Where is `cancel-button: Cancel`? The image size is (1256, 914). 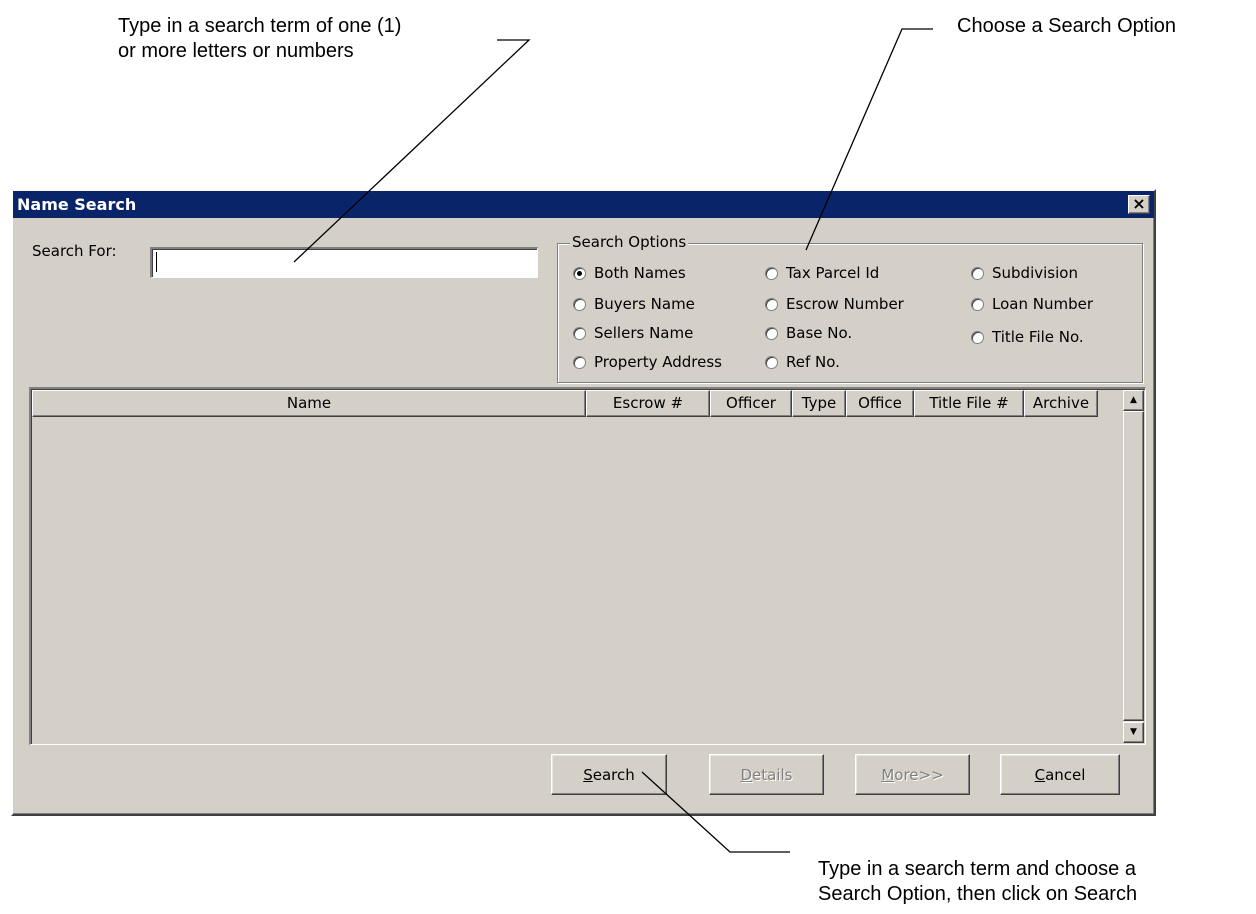 cancel-button: Cancel is located at coordinates (1060, 774).